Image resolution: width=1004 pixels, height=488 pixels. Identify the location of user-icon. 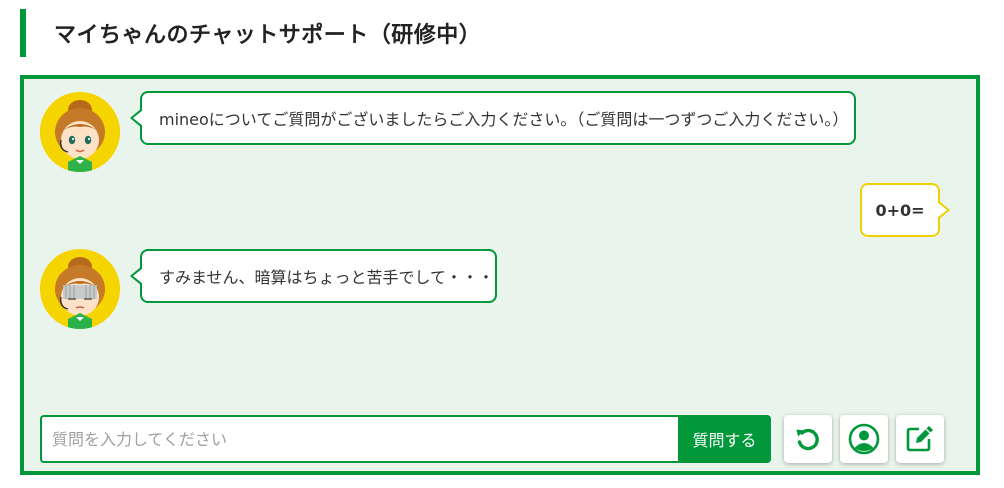
(864, 439).